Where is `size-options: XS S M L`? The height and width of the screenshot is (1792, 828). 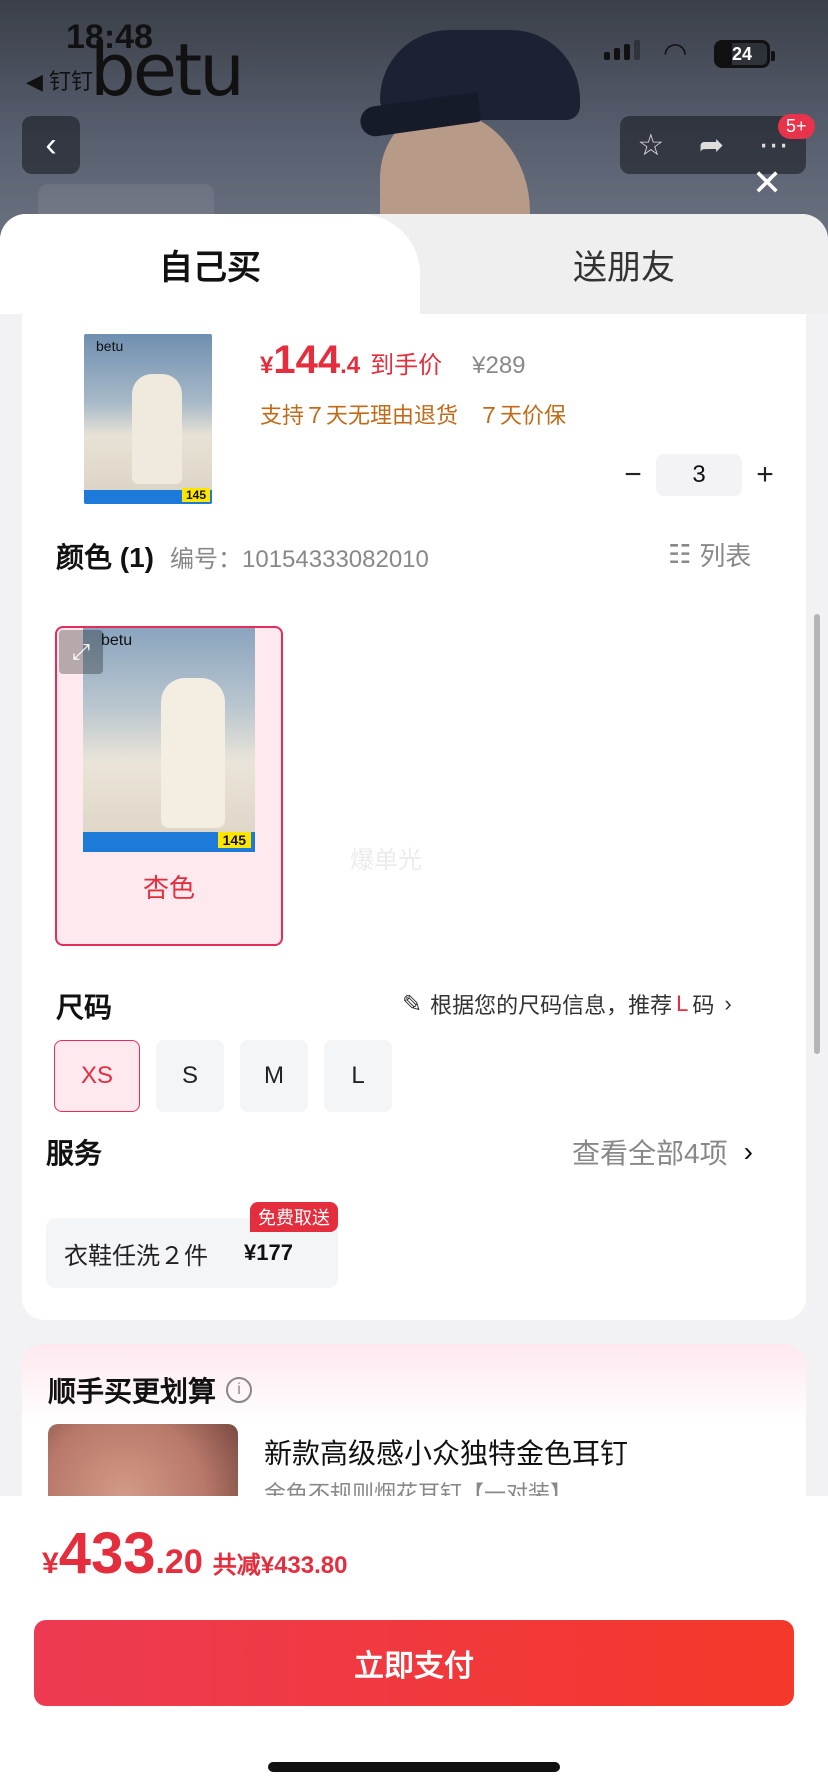
size-options: XS S M L is located at coordinates (223, 1076).